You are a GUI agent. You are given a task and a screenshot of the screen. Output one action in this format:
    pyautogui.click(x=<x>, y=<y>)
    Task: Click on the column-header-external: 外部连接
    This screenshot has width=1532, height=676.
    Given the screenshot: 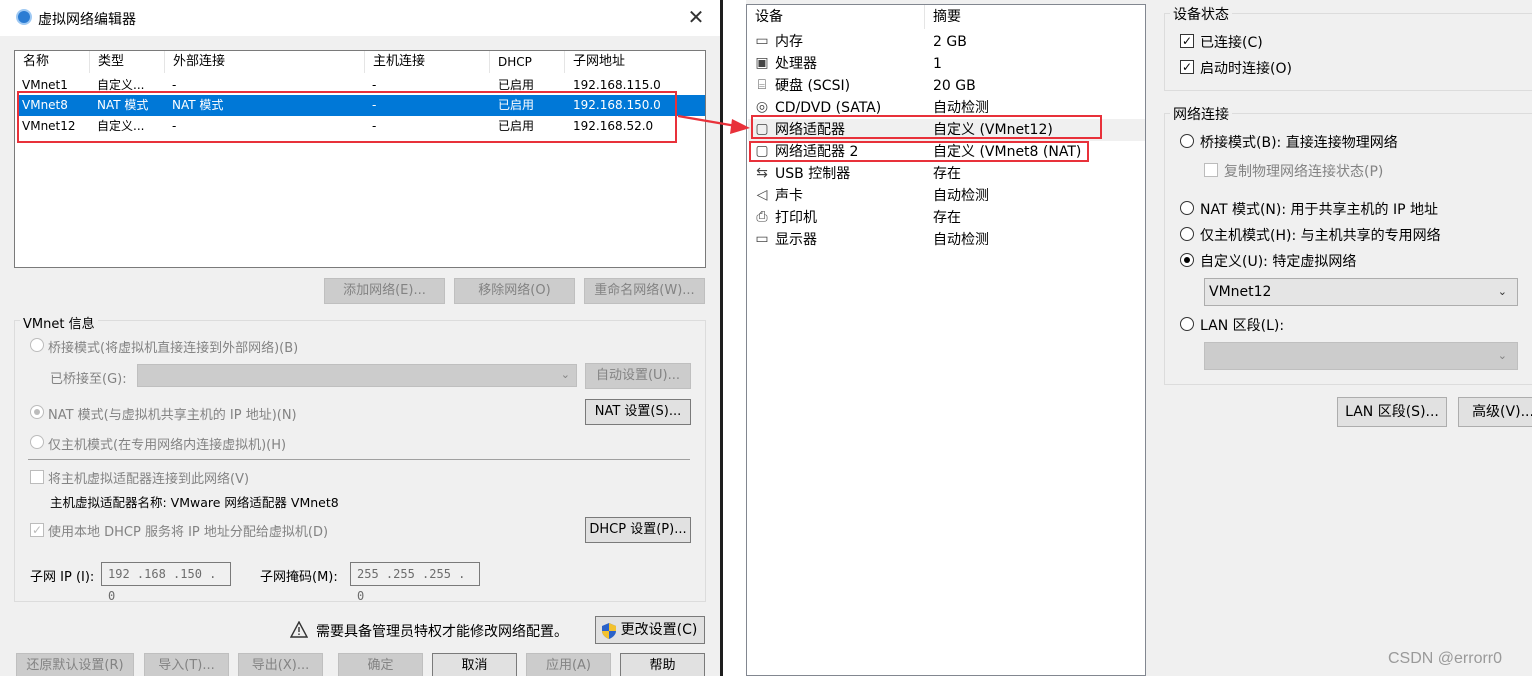 What is the action you would take?
    pyautogui.click(x=265, y=62)
    